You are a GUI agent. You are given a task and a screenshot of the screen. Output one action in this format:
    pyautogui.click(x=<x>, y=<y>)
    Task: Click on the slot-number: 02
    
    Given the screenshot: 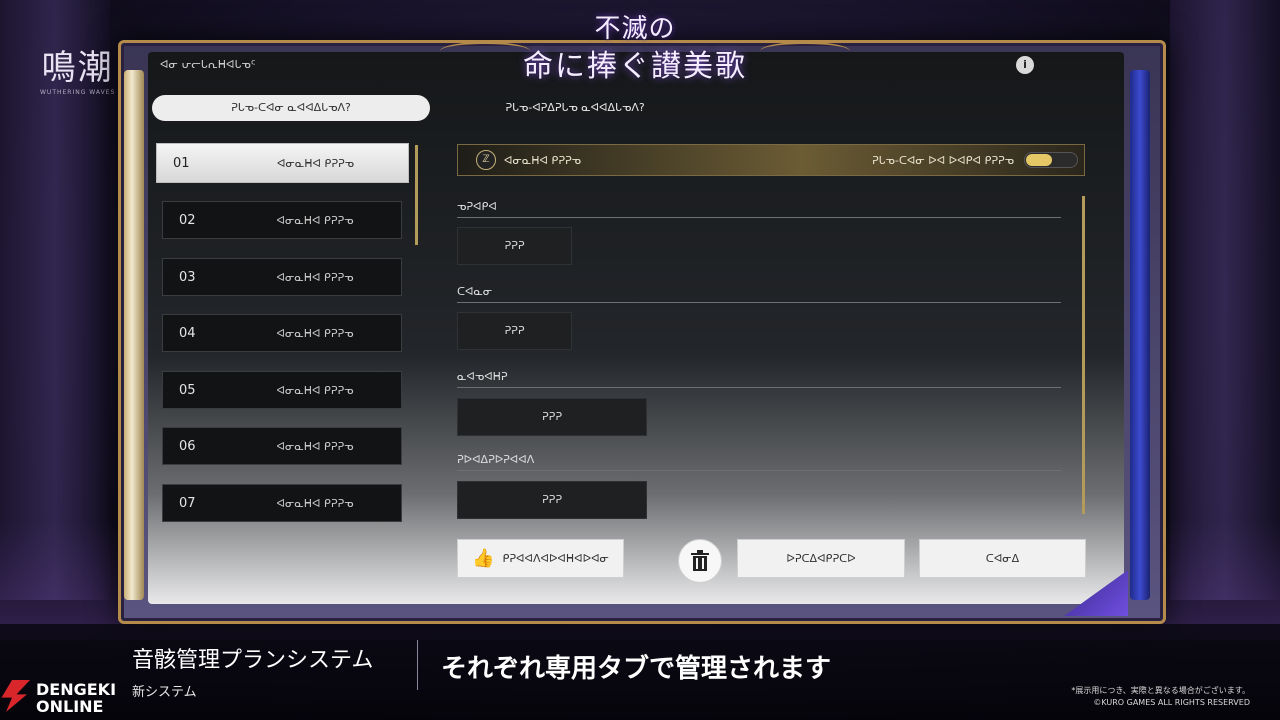 What is the action you would take?
    pyautogui.click(x=187, y=220)
    